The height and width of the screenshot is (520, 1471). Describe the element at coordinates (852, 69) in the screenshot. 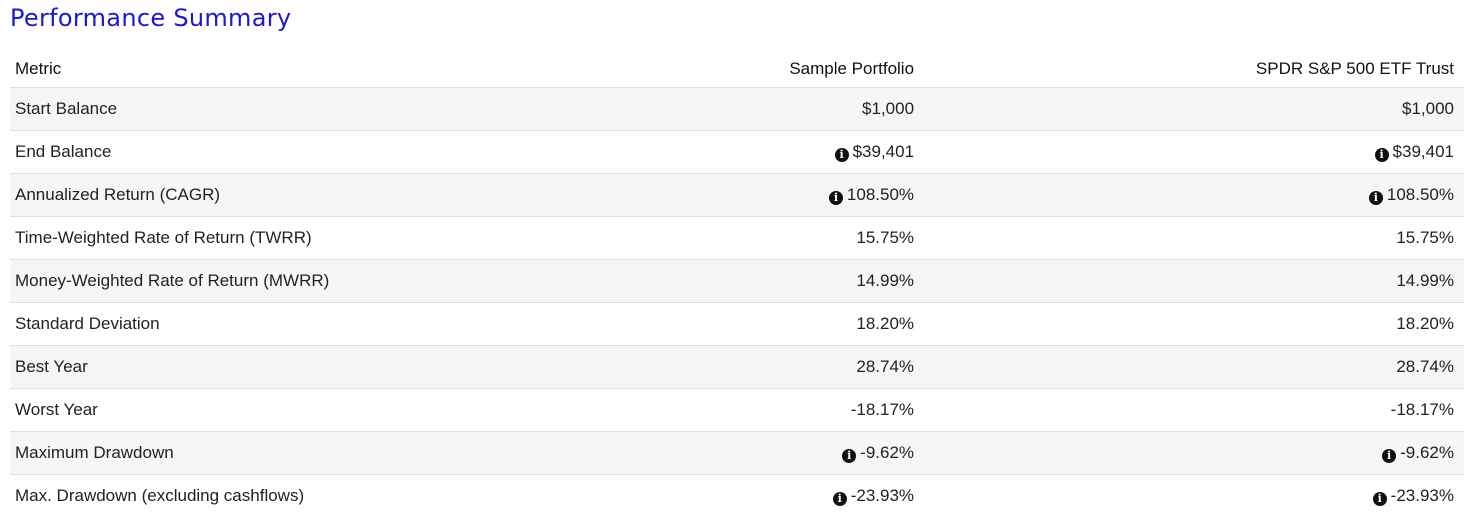

I see `column-header-portfolio: Sample Portfolio` at that location.